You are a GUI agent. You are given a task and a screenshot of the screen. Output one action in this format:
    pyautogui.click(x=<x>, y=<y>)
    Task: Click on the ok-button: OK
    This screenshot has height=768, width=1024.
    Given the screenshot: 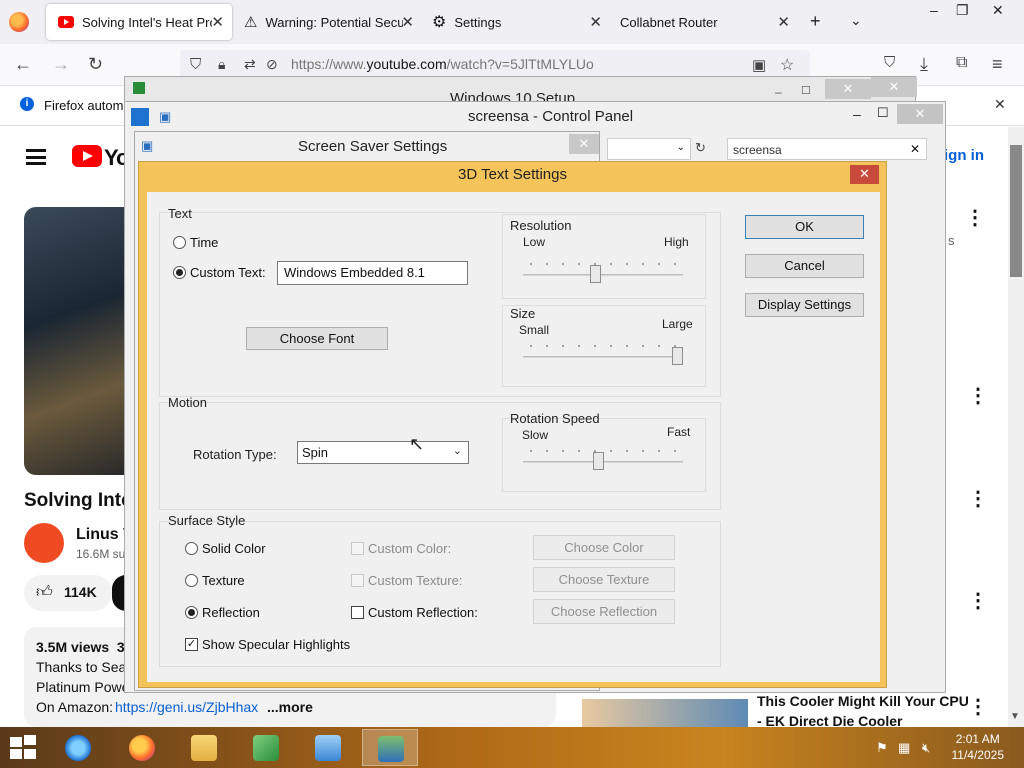 What is the action you would take?
    pyautogui.click(x=804, y=227)
    